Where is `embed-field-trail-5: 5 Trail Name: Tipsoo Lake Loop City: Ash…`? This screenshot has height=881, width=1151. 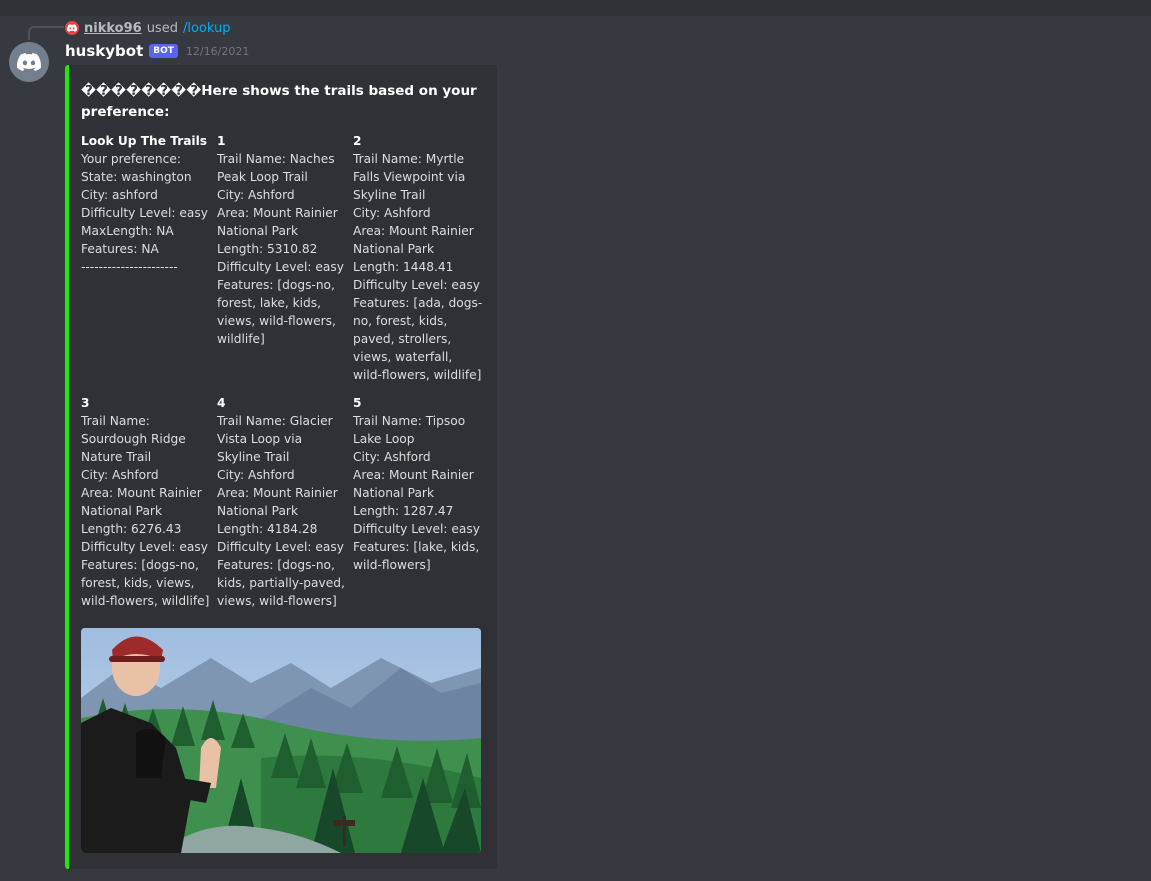
embed-field-trail-5: 5 Trail Name: Tipsoo Lake Loop City: Ash… is located at coordinates (418, 484).